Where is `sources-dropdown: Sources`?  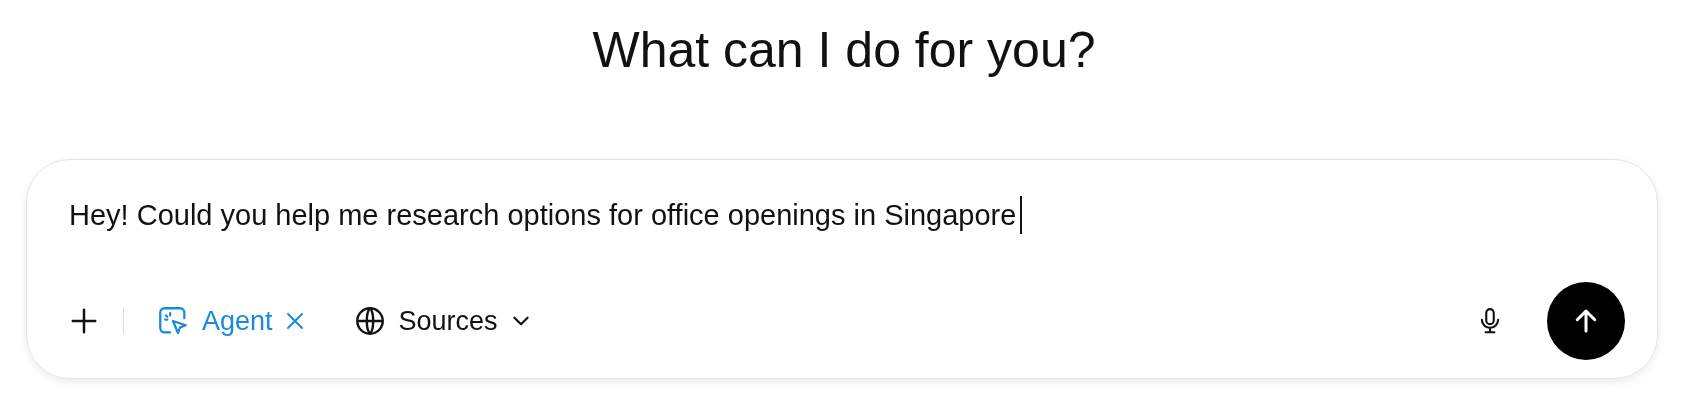
sources-dropdown: Sources is located at coordinates (442, 321).